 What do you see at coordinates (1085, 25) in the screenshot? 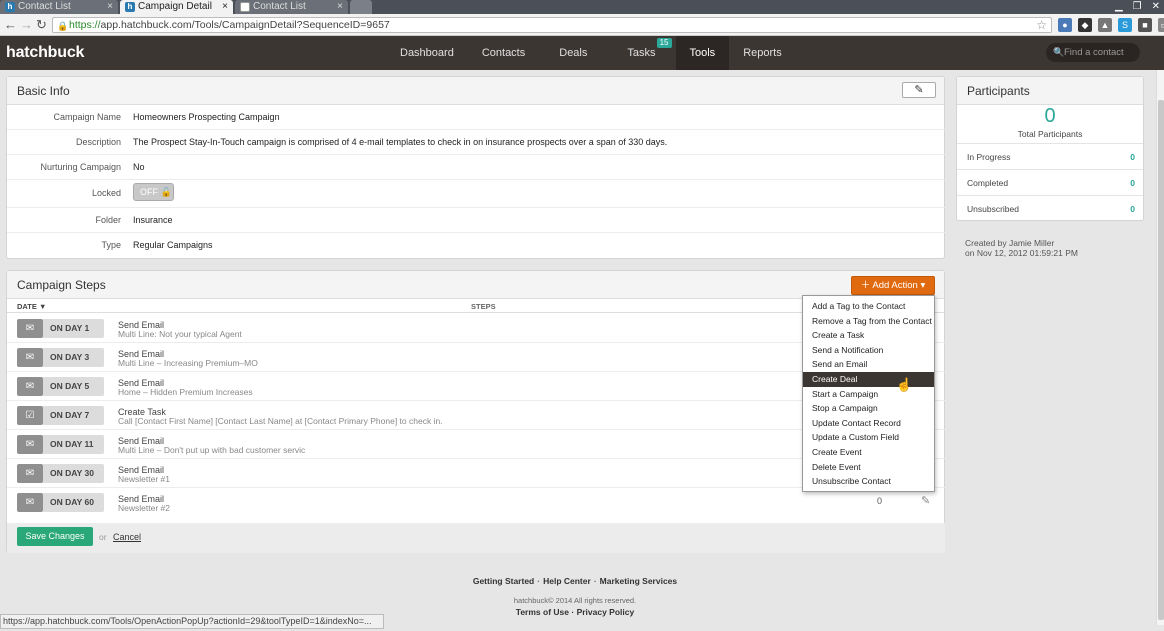
I see `extension-icon: ◆` at bounding box center [1085, 25].